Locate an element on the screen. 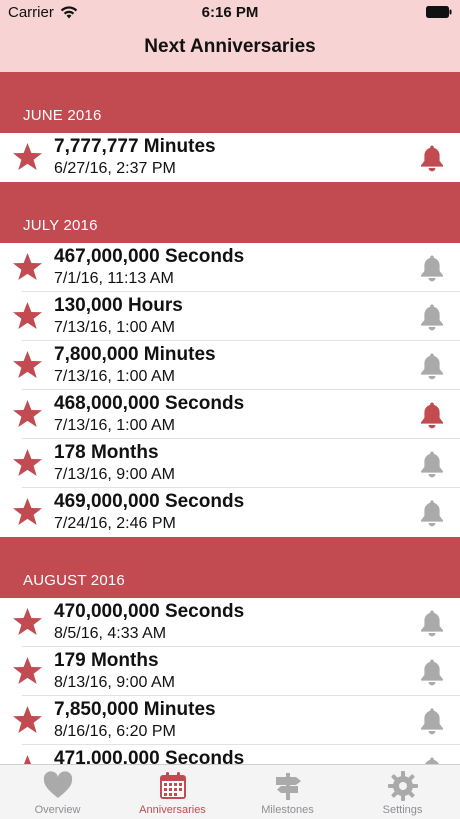  anniversary-date: 8/5/16, 4:33 AM is located at coordinates (110, 633).